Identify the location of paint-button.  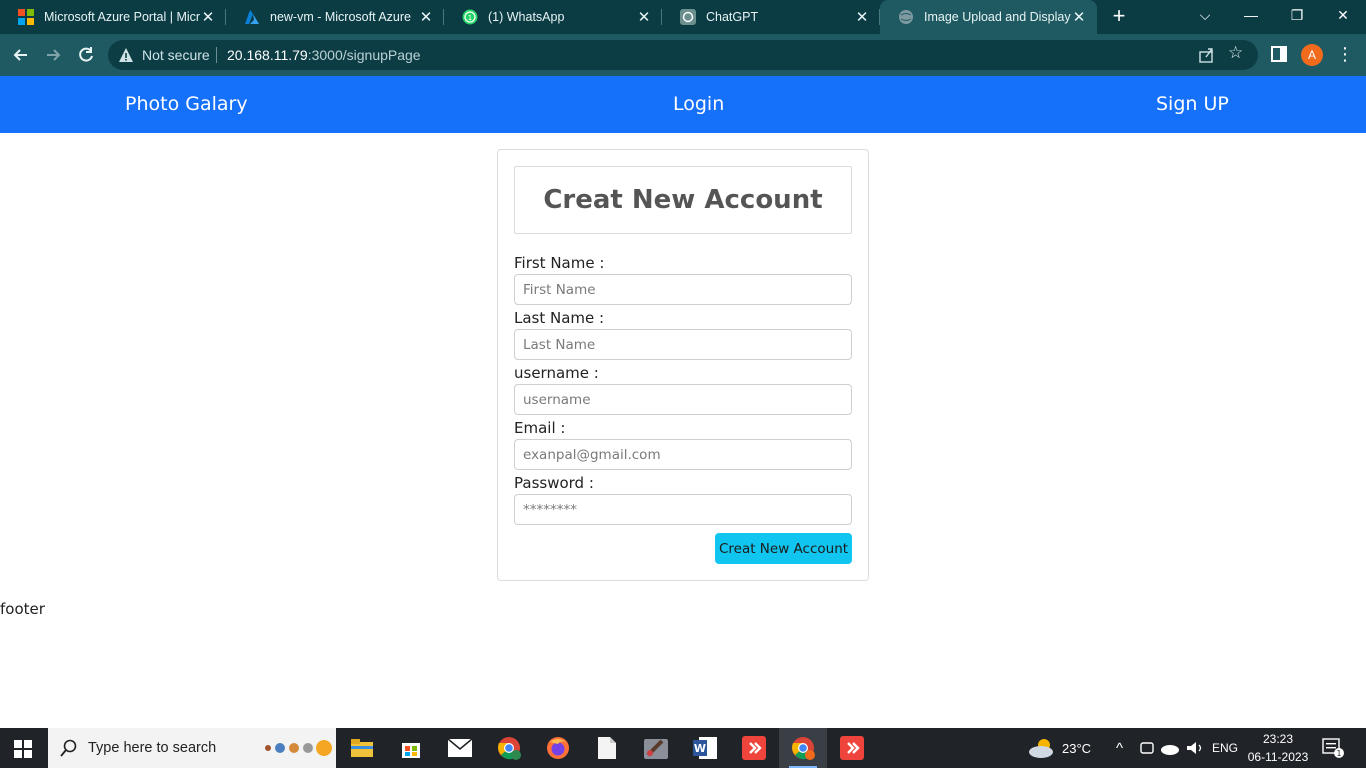
(656, 748).